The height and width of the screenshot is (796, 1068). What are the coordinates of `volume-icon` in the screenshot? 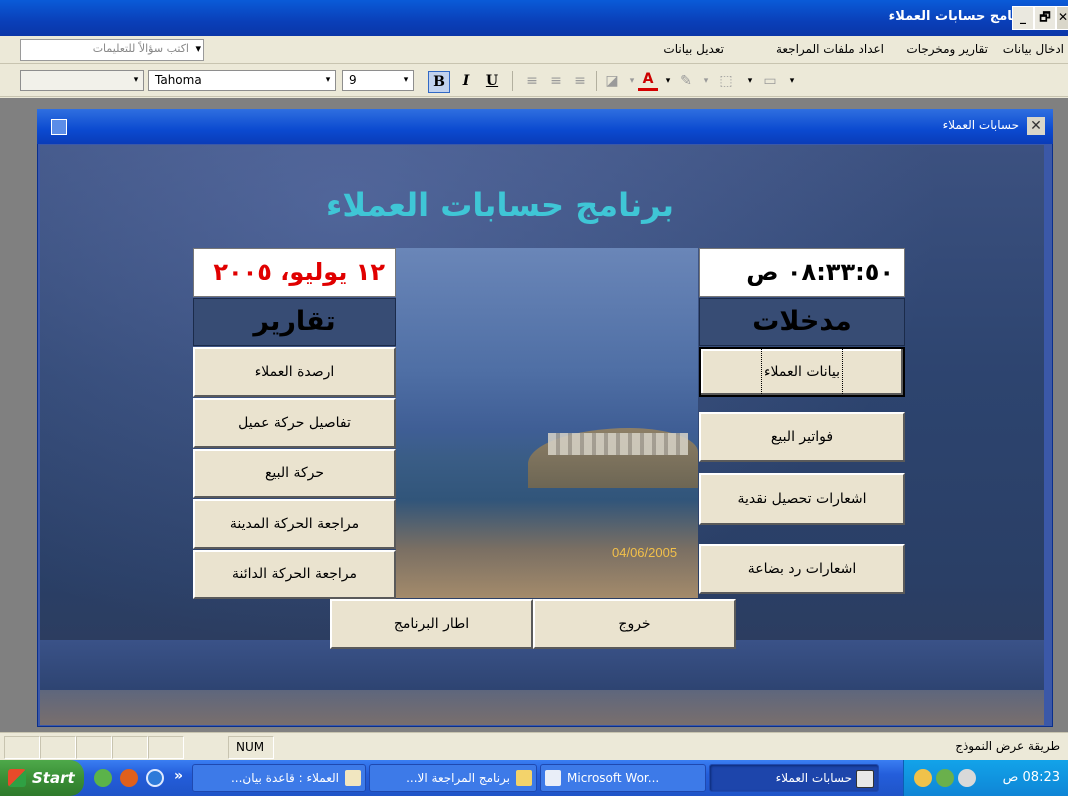 It's located at (967, 778).